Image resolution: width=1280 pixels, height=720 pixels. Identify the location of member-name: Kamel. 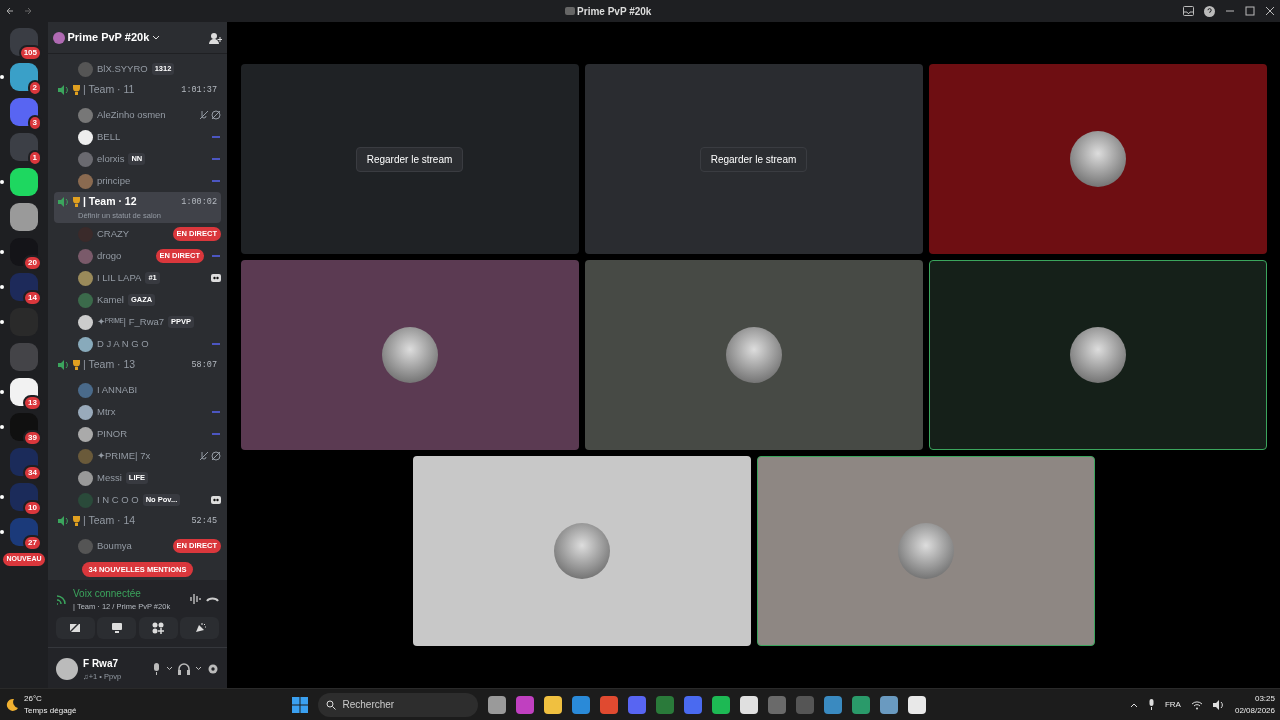
(110, 300).